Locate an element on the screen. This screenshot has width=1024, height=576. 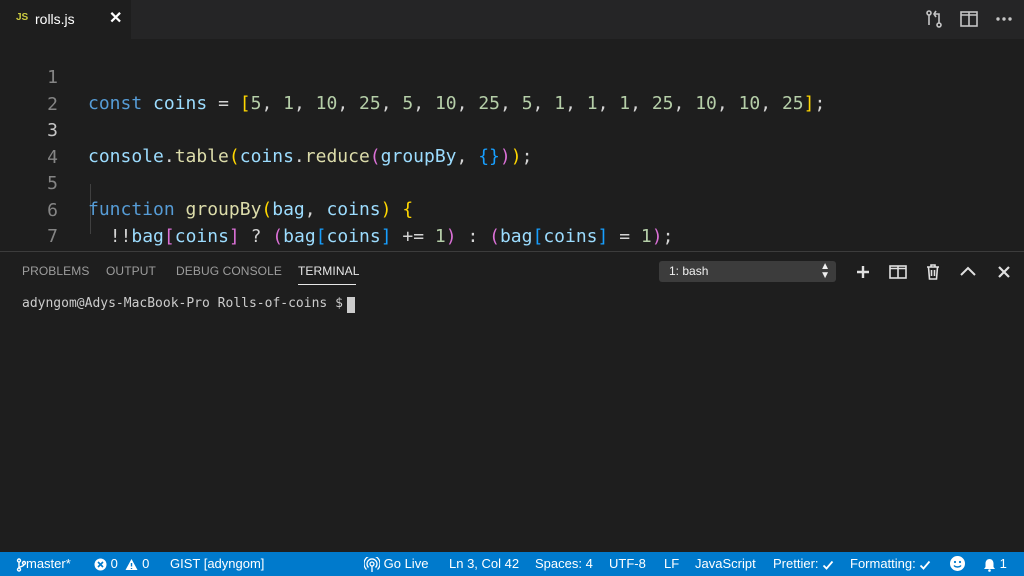
tab-title: rolls.js is located at coordinates (55, 19).